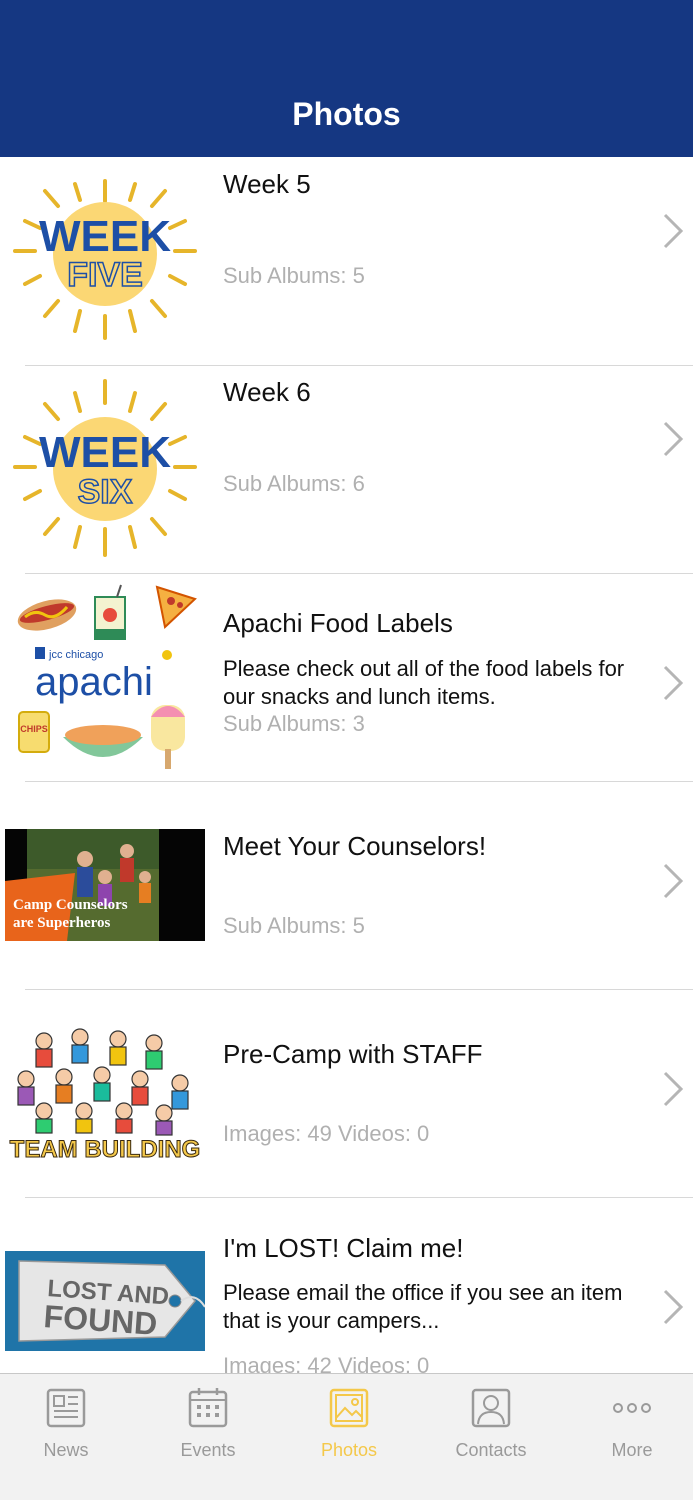 The image size is (693, 1501). I want to click on album-thumbnail: Camp Counselors are Superheros, so click(105, 885).